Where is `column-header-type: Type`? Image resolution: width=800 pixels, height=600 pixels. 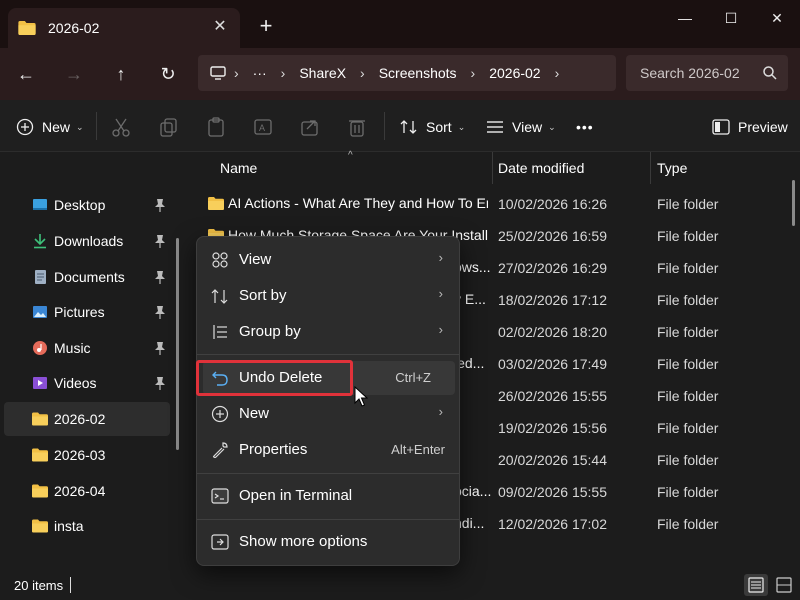 column-header-type: Type is located at coordinates (672, 168).